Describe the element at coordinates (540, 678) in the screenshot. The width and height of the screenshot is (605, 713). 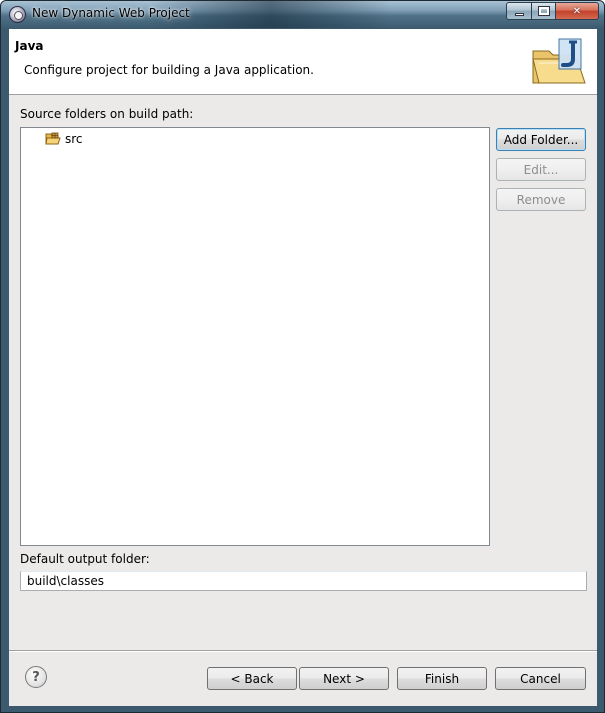
I see `cancel-button: Cancel` at that location.